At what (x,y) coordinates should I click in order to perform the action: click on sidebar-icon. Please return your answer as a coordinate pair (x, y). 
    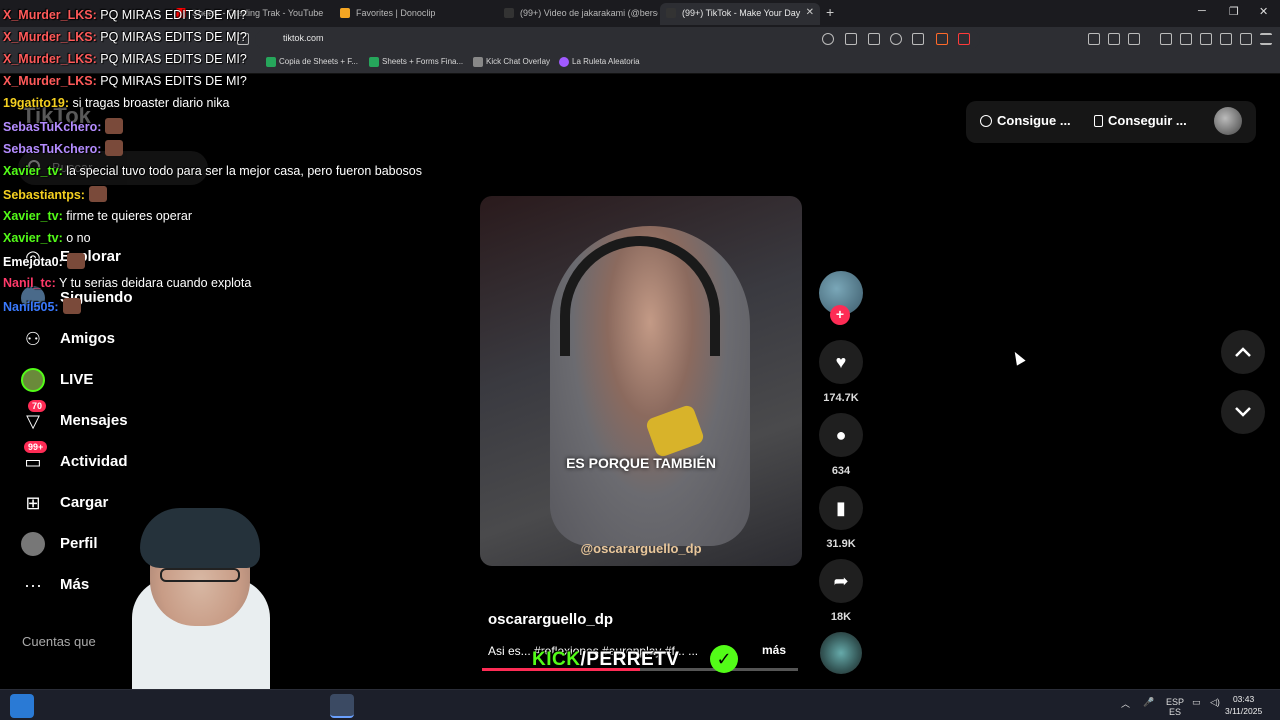
    Looking at the image, I should click on (1186, 39).